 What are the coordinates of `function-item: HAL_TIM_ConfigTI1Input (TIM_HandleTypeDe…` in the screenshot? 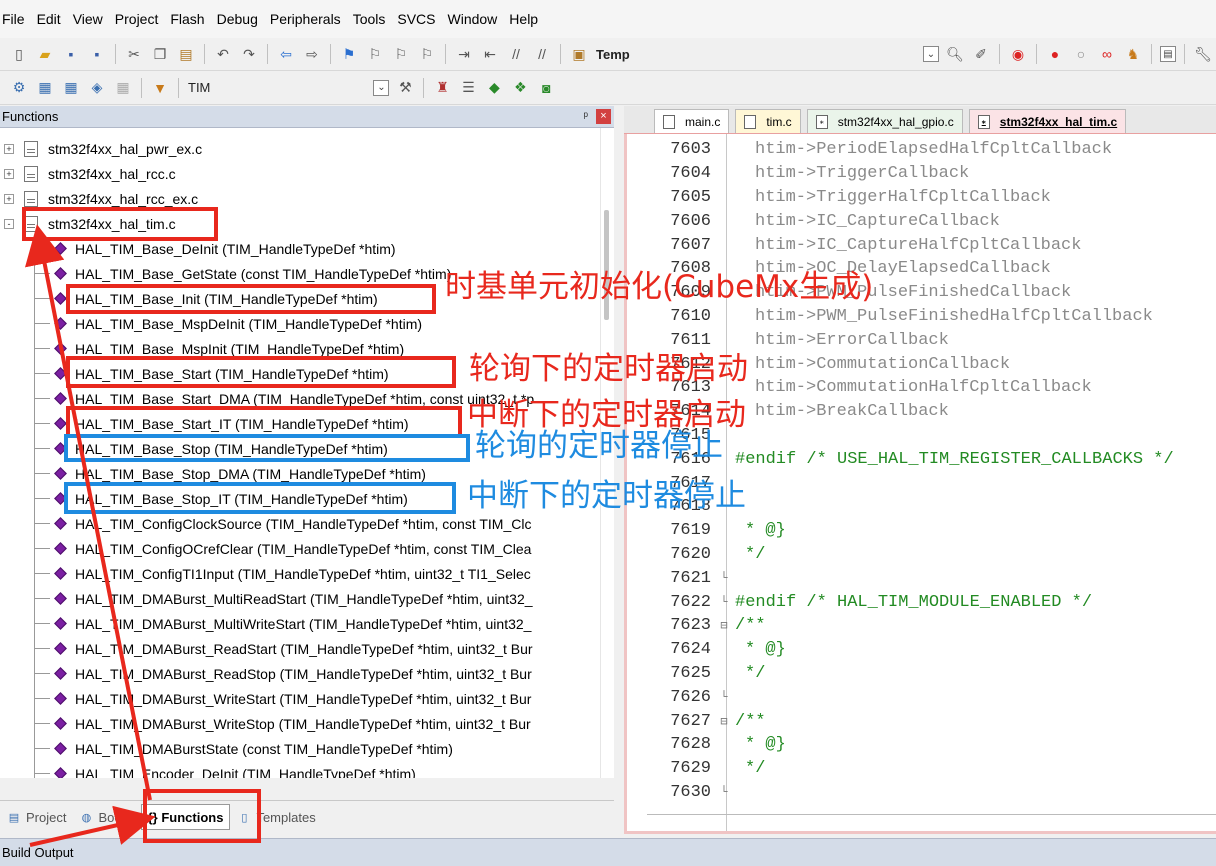 It's located at (282, 573).